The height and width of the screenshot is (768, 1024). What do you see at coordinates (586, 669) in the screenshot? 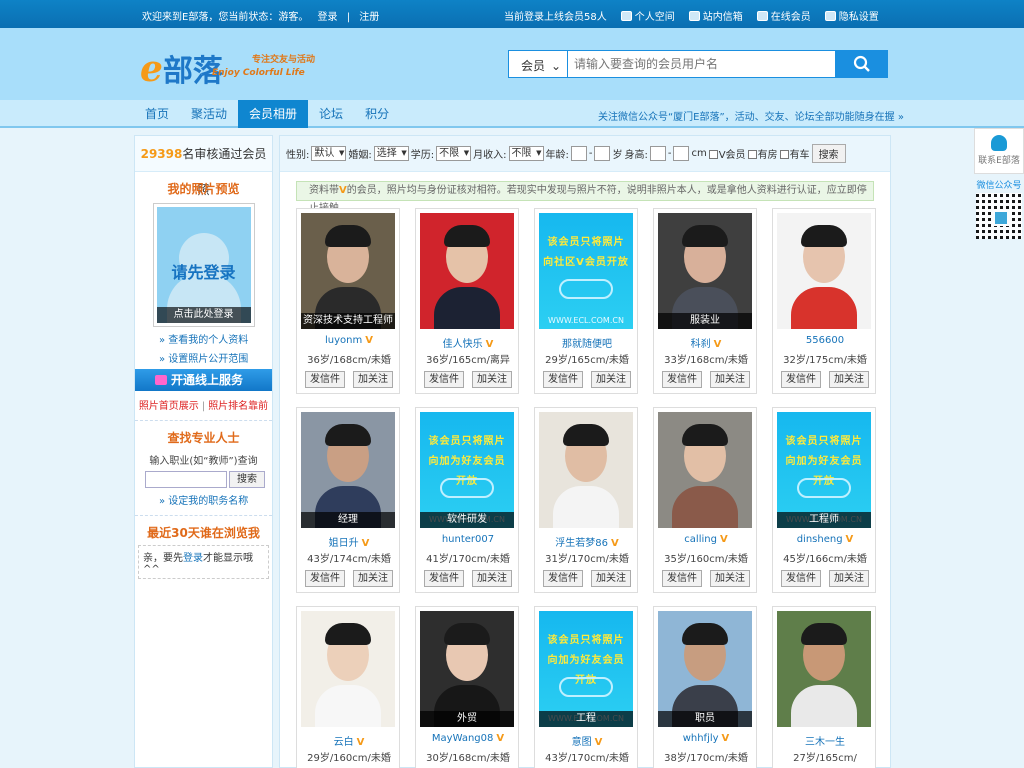
I see `member-photo: 该会员只将照片向加为好友会员开放WWW.ECL.COM.CN工程` at bounding box center [586, 669].